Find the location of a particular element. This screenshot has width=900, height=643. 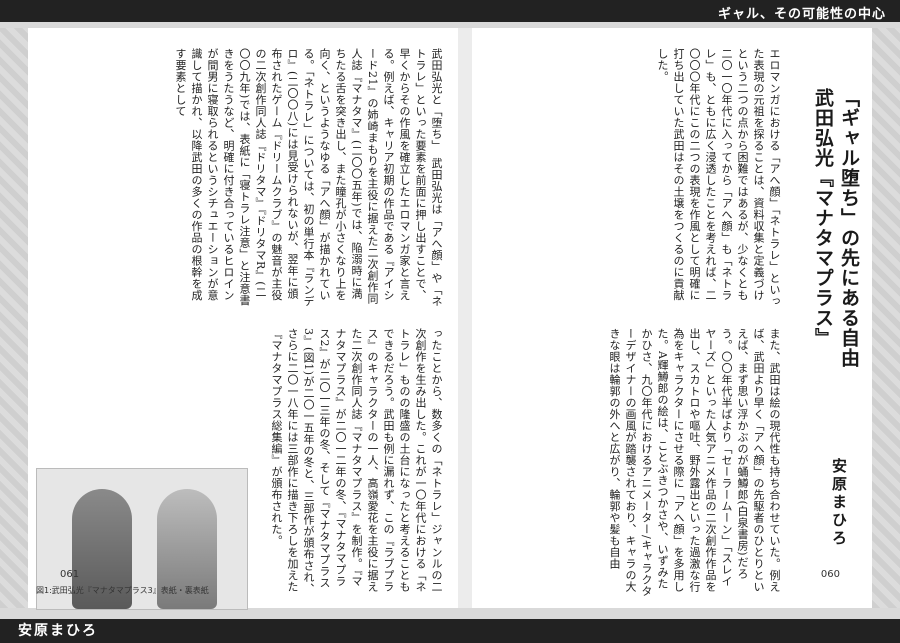

footer-bar: 安原まひろ is located at coordinates (450, 631).